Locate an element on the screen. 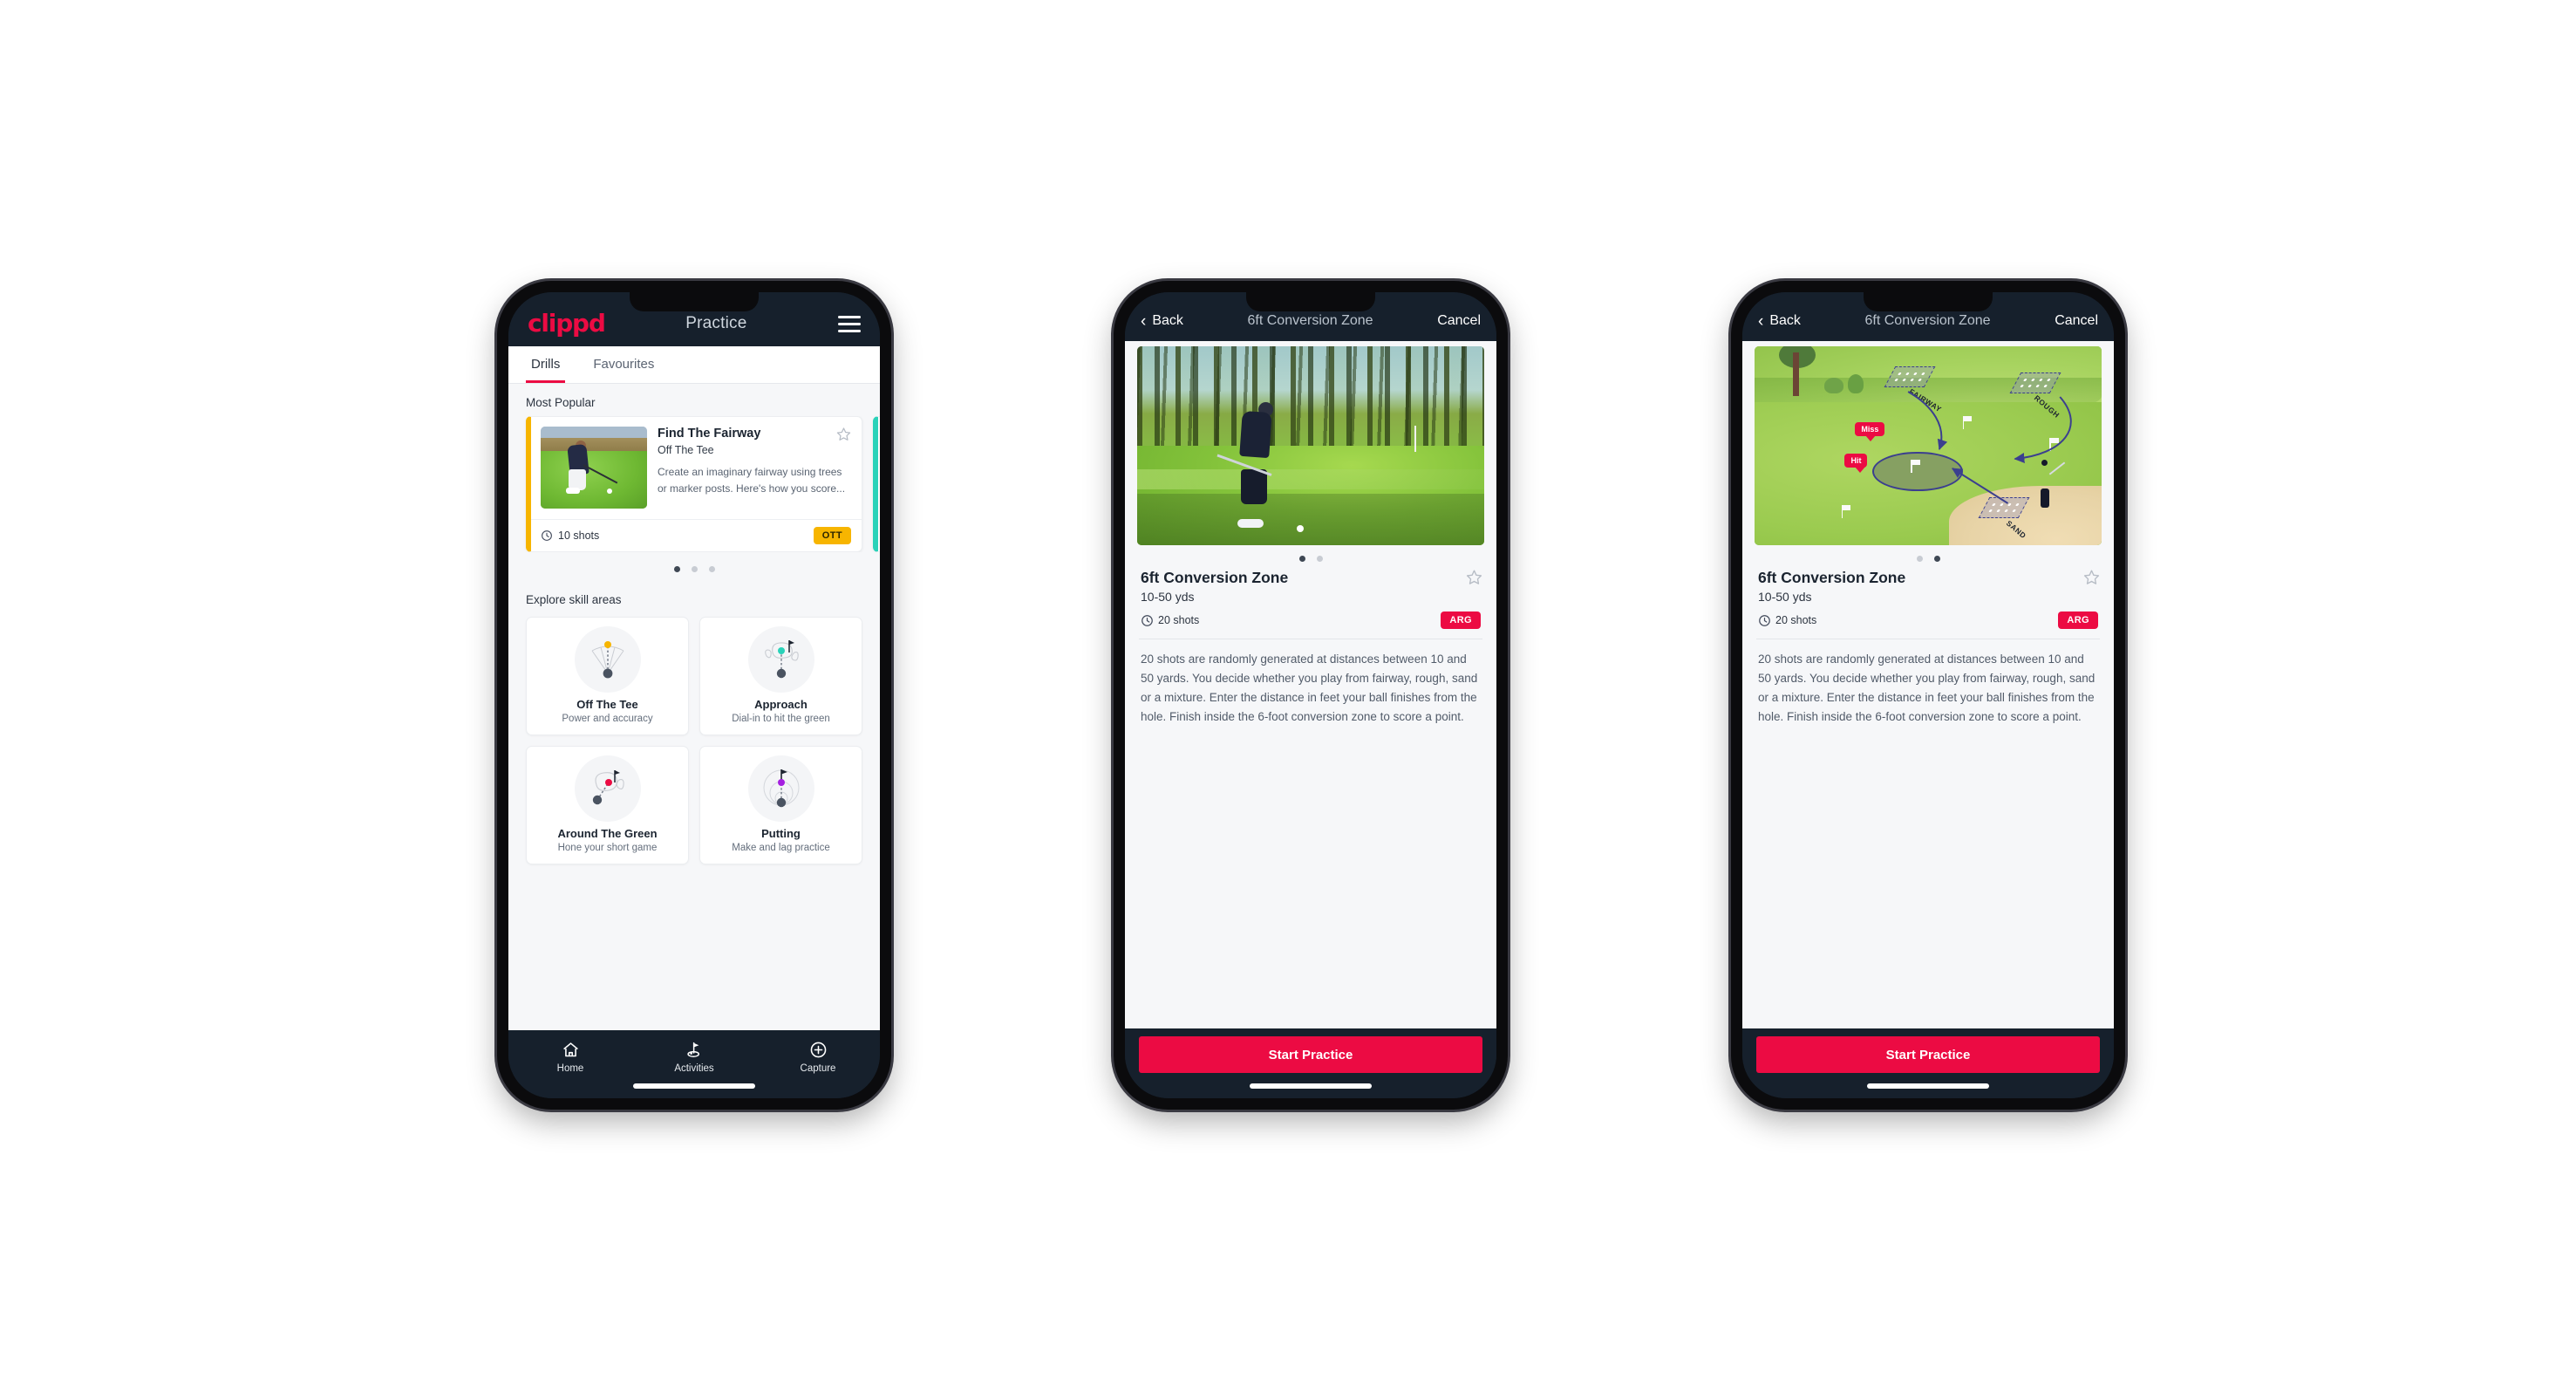 The width and height of the screenshot is (2576, 1387). skill-card-around-the-green: Around The Green Hone your short game is located at coordinates (608, 805).